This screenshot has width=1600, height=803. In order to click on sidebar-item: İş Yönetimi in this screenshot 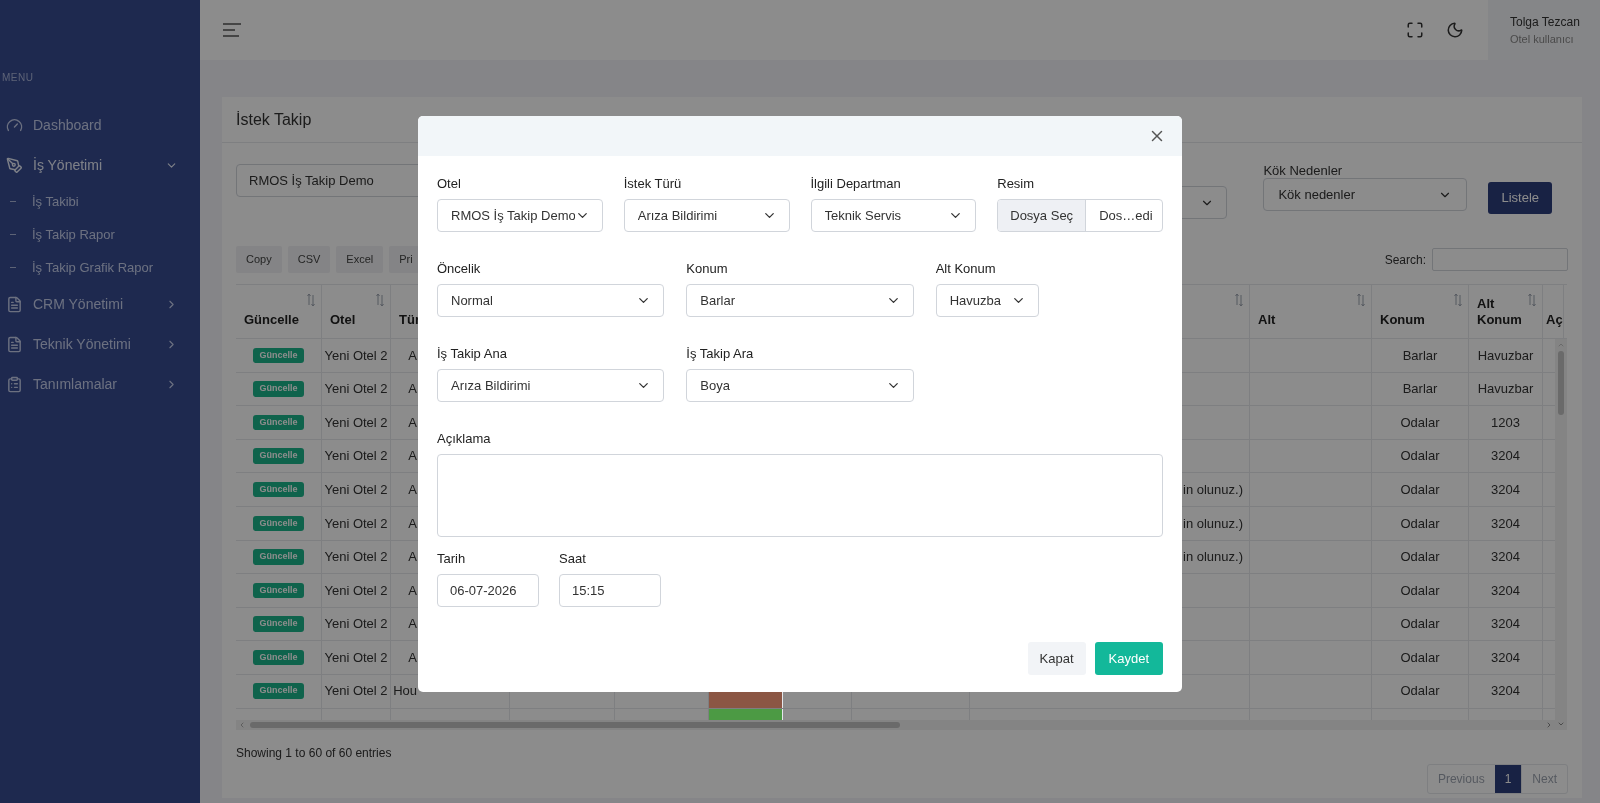, I will do `click(100, 165)`.